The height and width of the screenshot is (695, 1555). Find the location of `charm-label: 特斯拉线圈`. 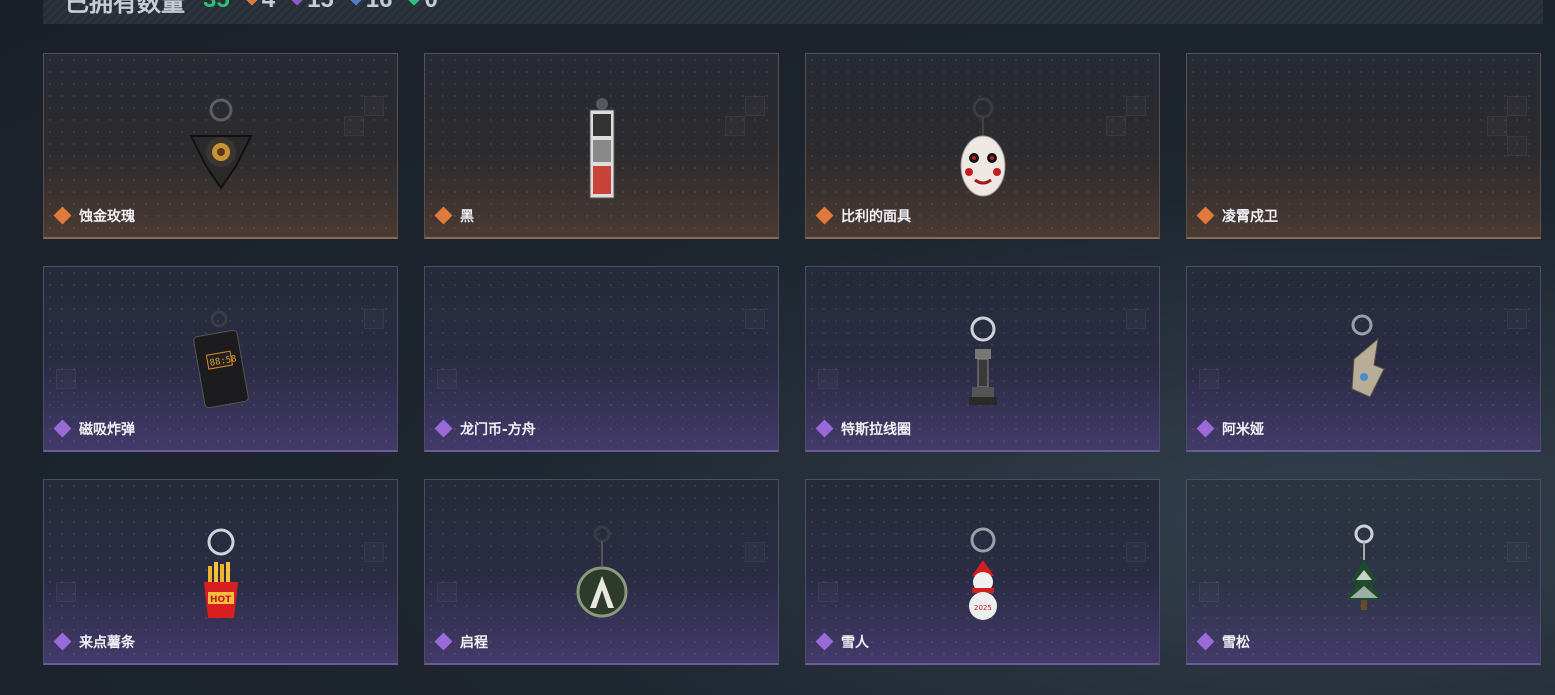

charm-label: 特斯拉线圈 is located at coordinates (863, 429).